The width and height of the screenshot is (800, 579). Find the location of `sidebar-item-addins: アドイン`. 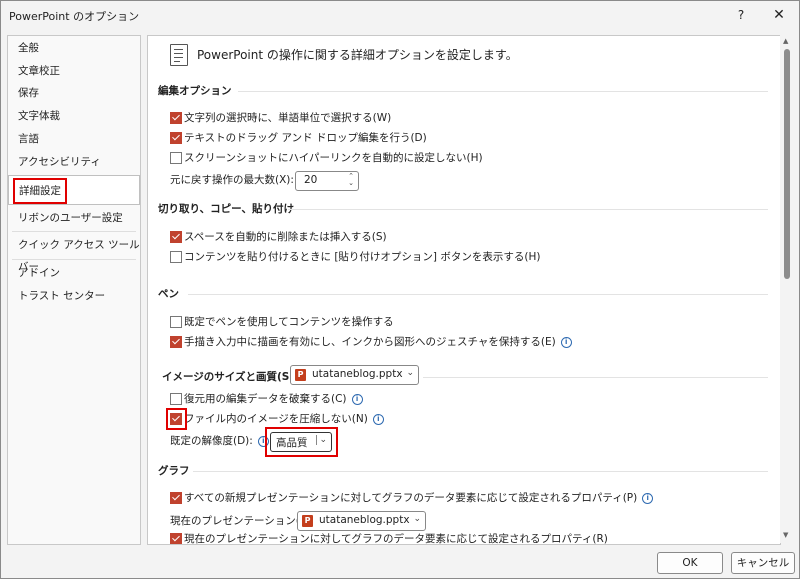

sidebar-item-addins: アドイン is located at coordinates (74, 273).